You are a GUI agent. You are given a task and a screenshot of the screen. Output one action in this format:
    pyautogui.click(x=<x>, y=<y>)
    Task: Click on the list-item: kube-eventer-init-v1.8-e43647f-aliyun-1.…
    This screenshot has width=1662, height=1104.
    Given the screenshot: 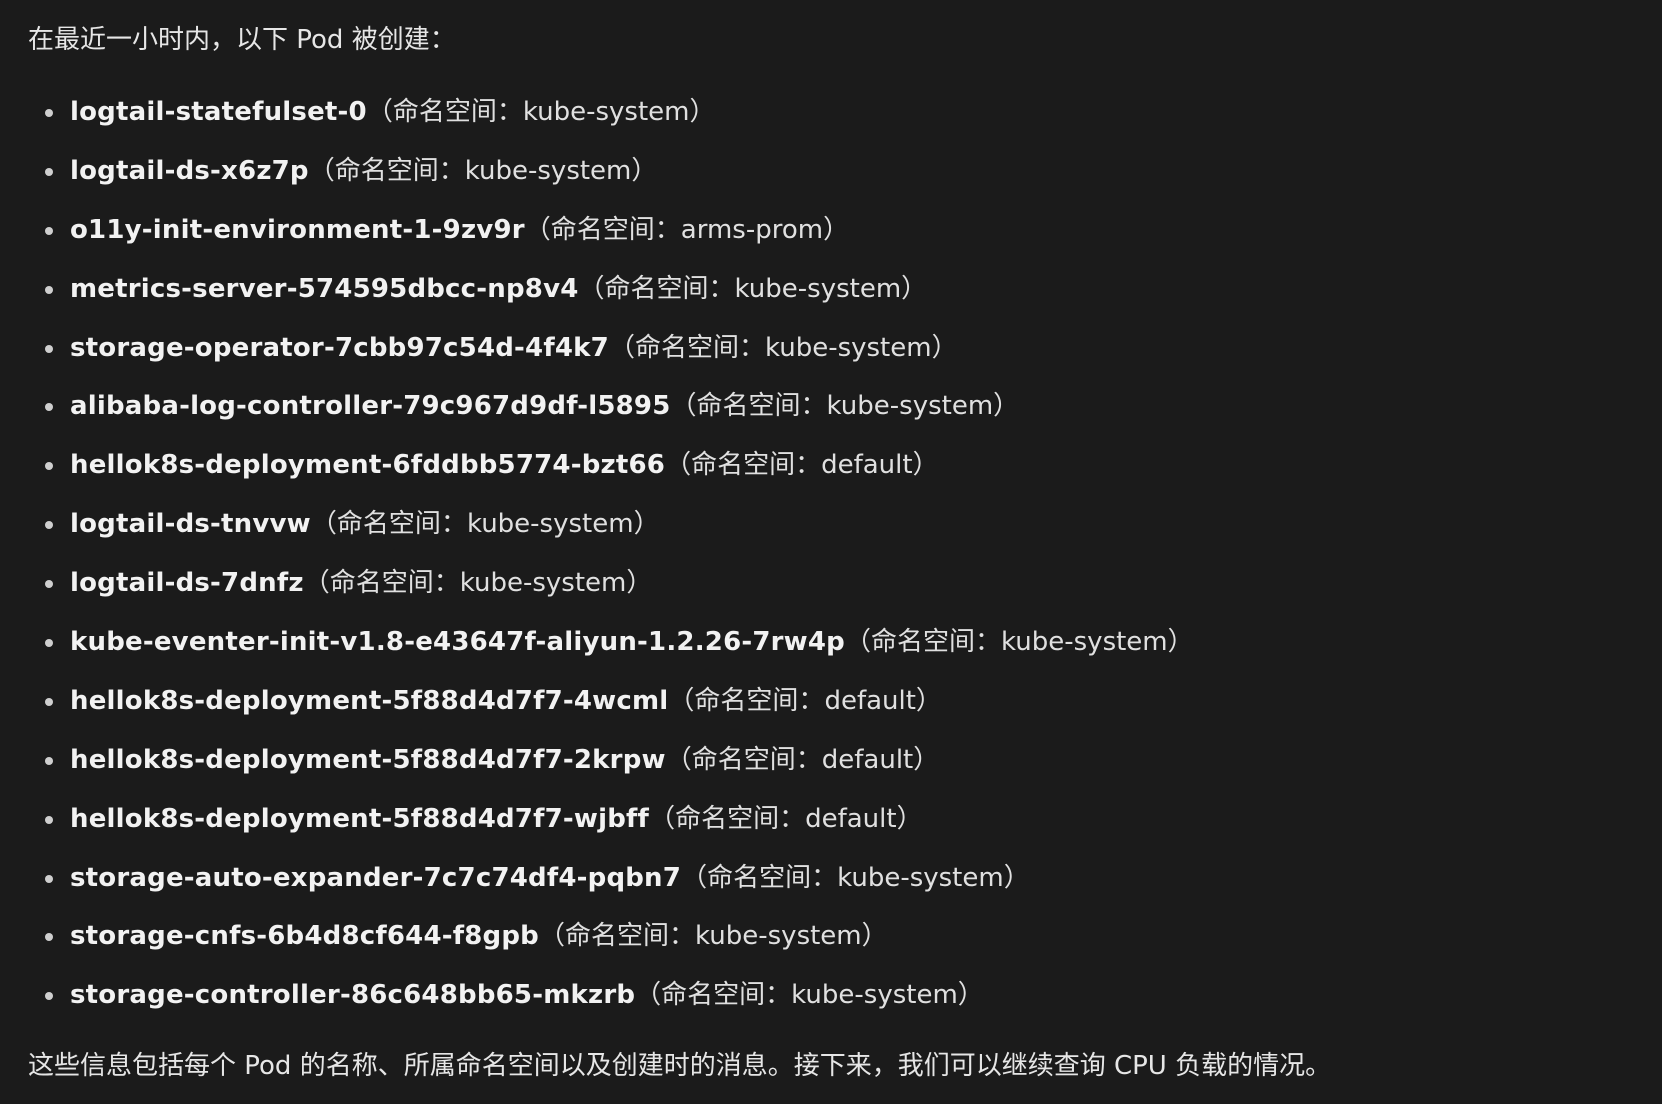 What is the action you would take?
    pyautogui.click(x=831, y=651)
    